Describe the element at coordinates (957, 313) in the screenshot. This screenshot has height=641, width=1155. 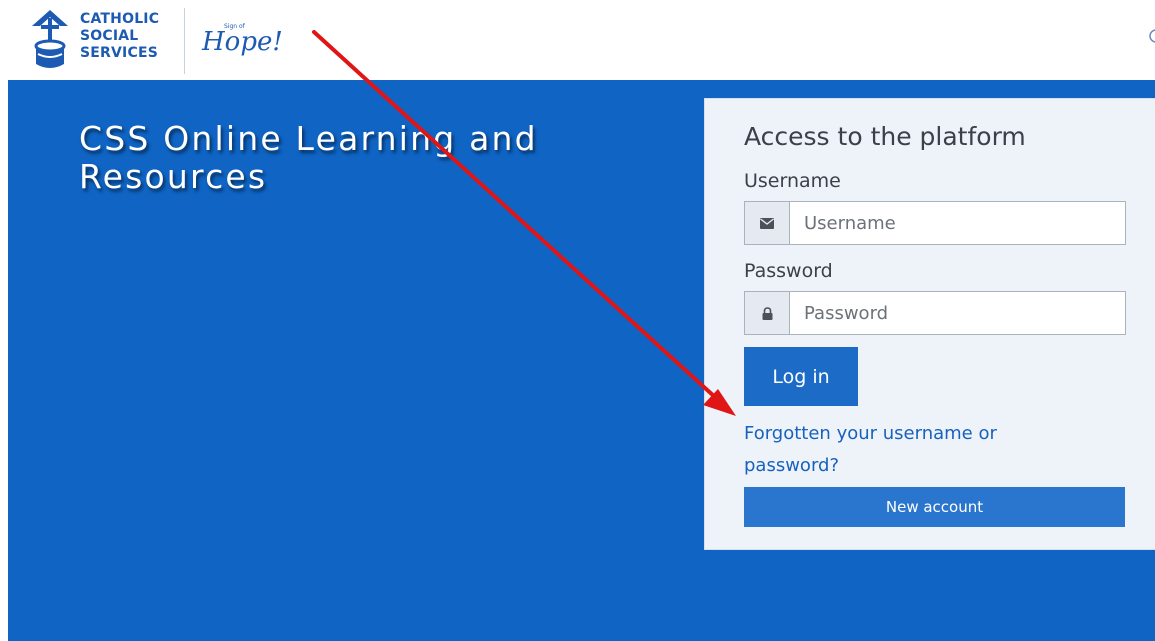
I see `password-input` at that location.